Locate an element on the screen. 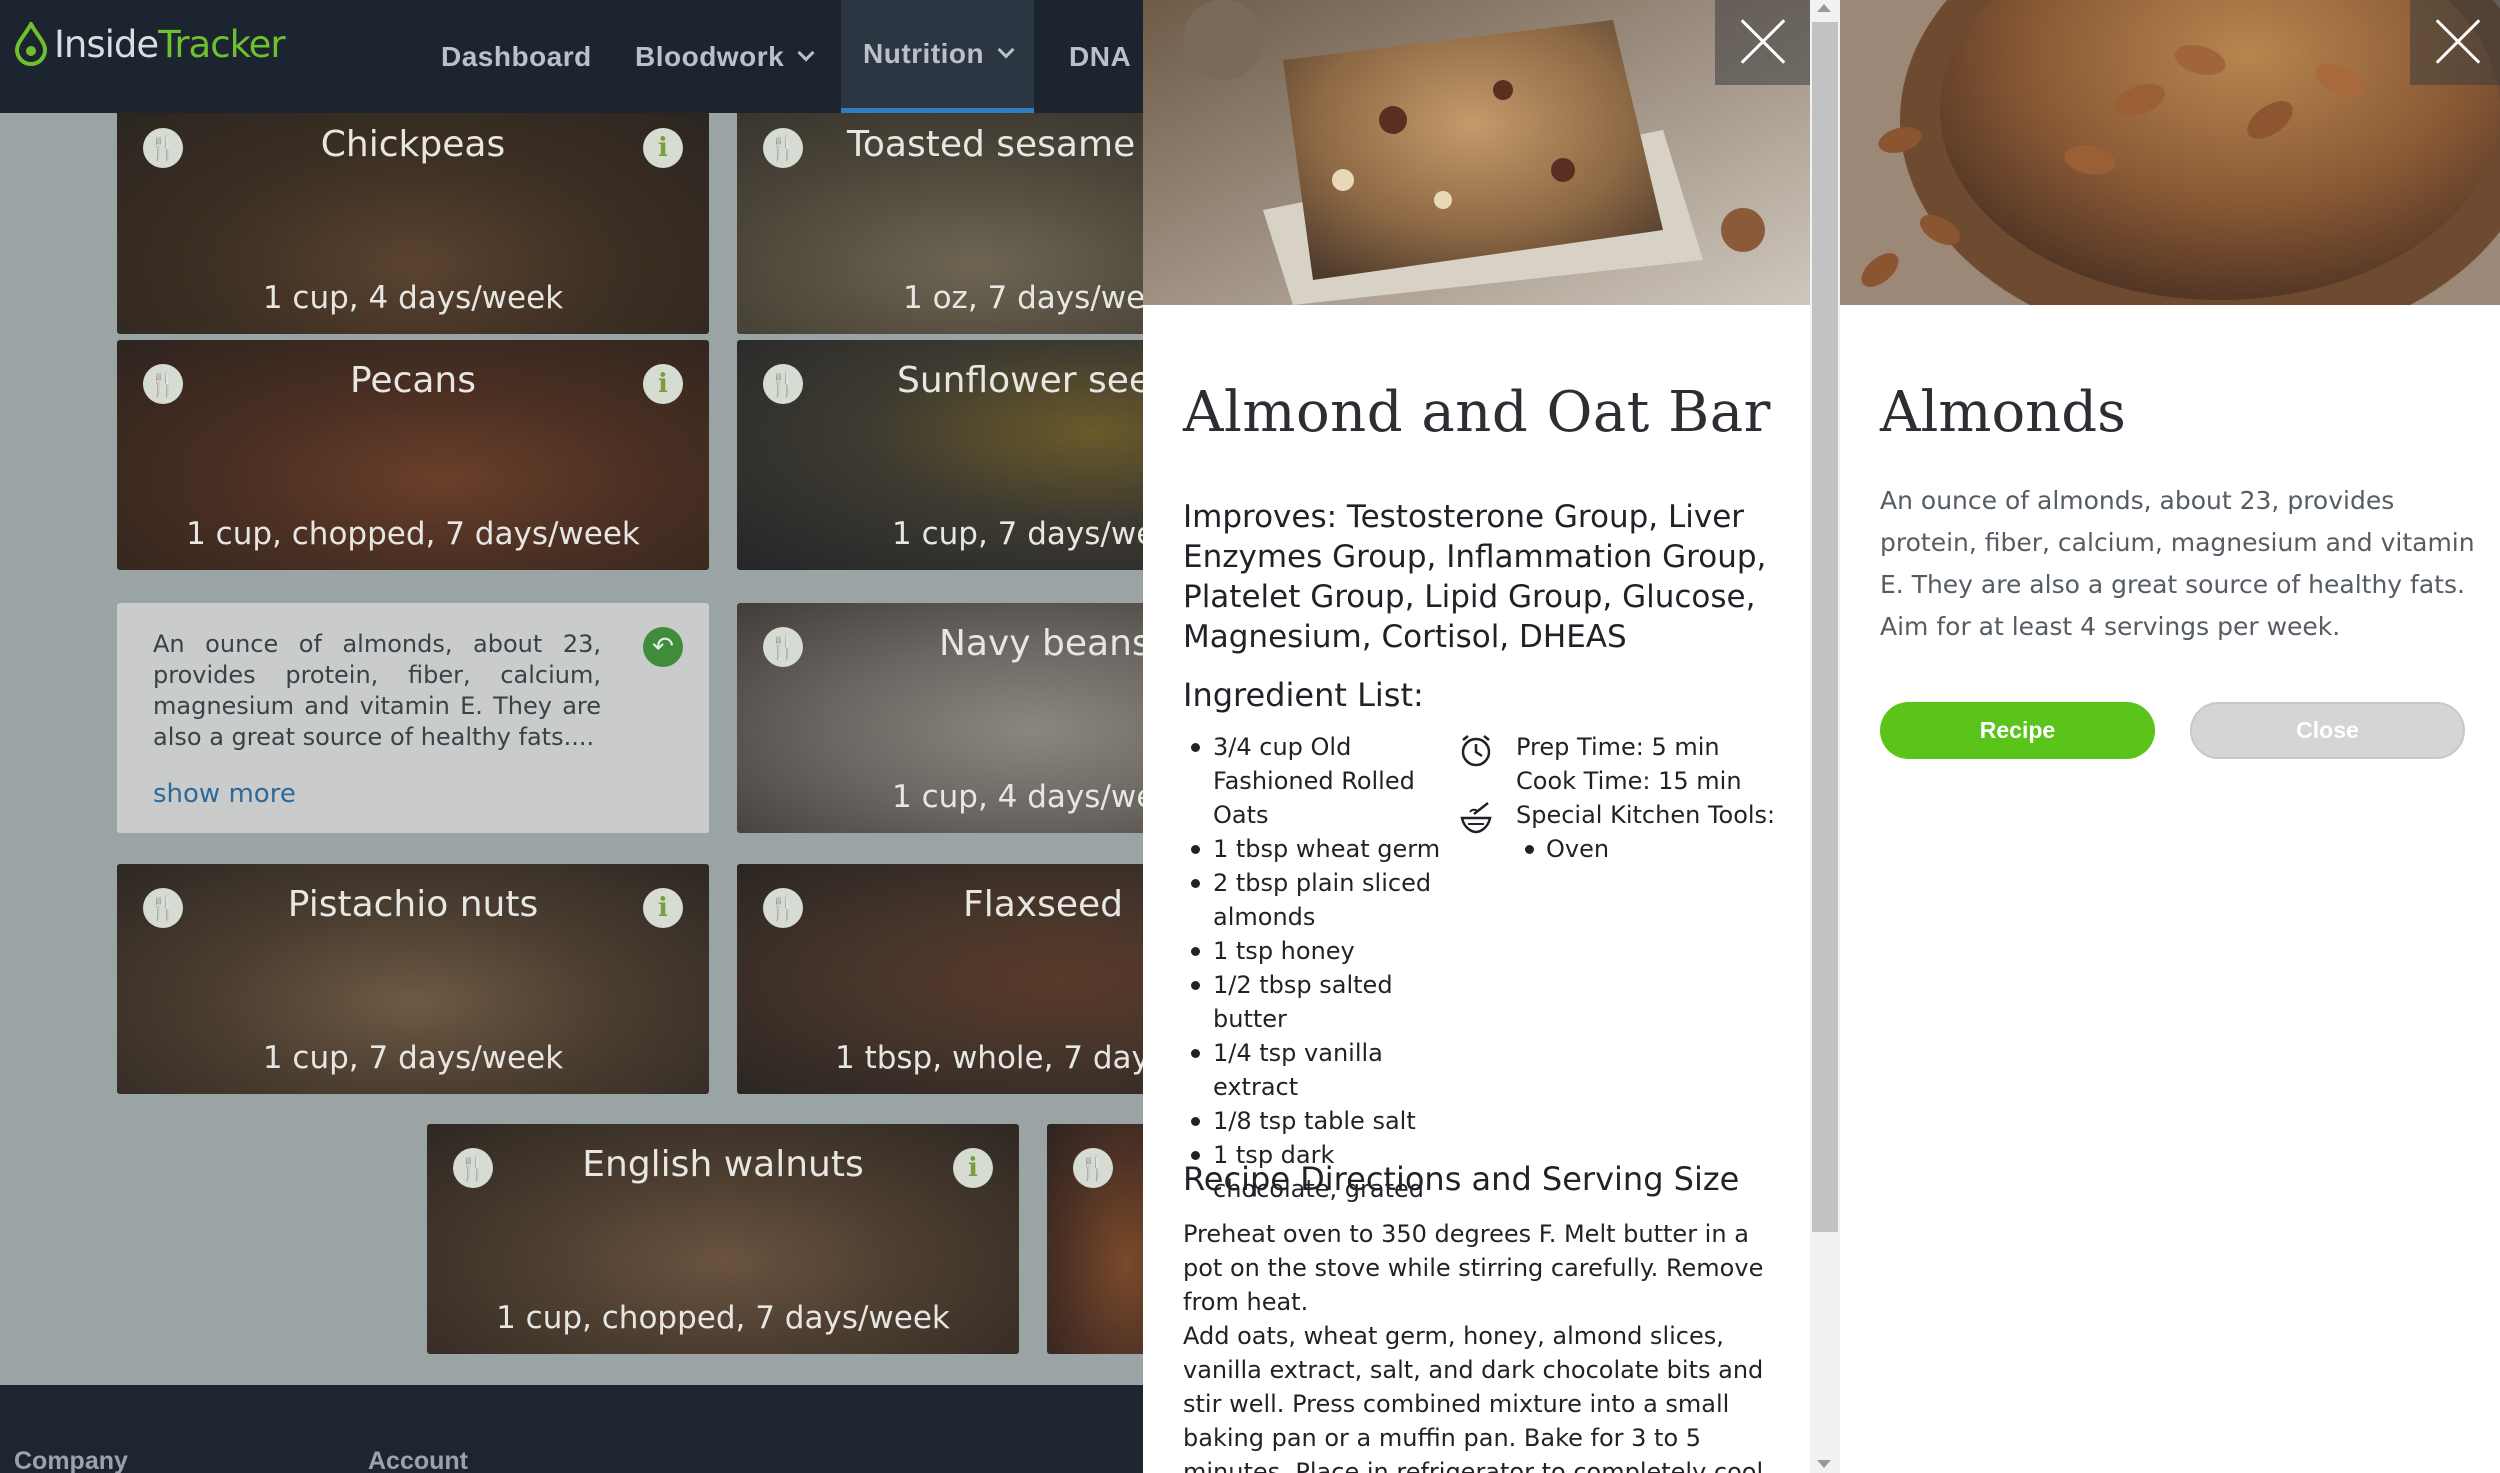  scroll-down-arrow is located at coordinates (1824, 1464).